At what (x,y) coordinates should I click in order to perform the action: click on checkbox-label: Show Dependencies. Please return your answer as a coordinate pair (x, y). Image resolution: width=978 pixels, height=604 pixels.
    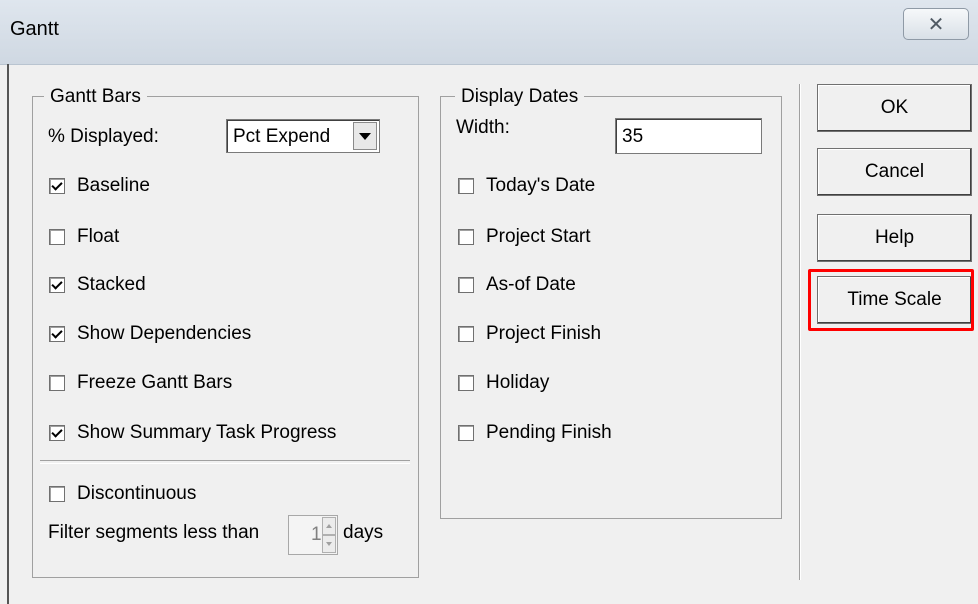
    Looking at the image, I should click on (164, 333).